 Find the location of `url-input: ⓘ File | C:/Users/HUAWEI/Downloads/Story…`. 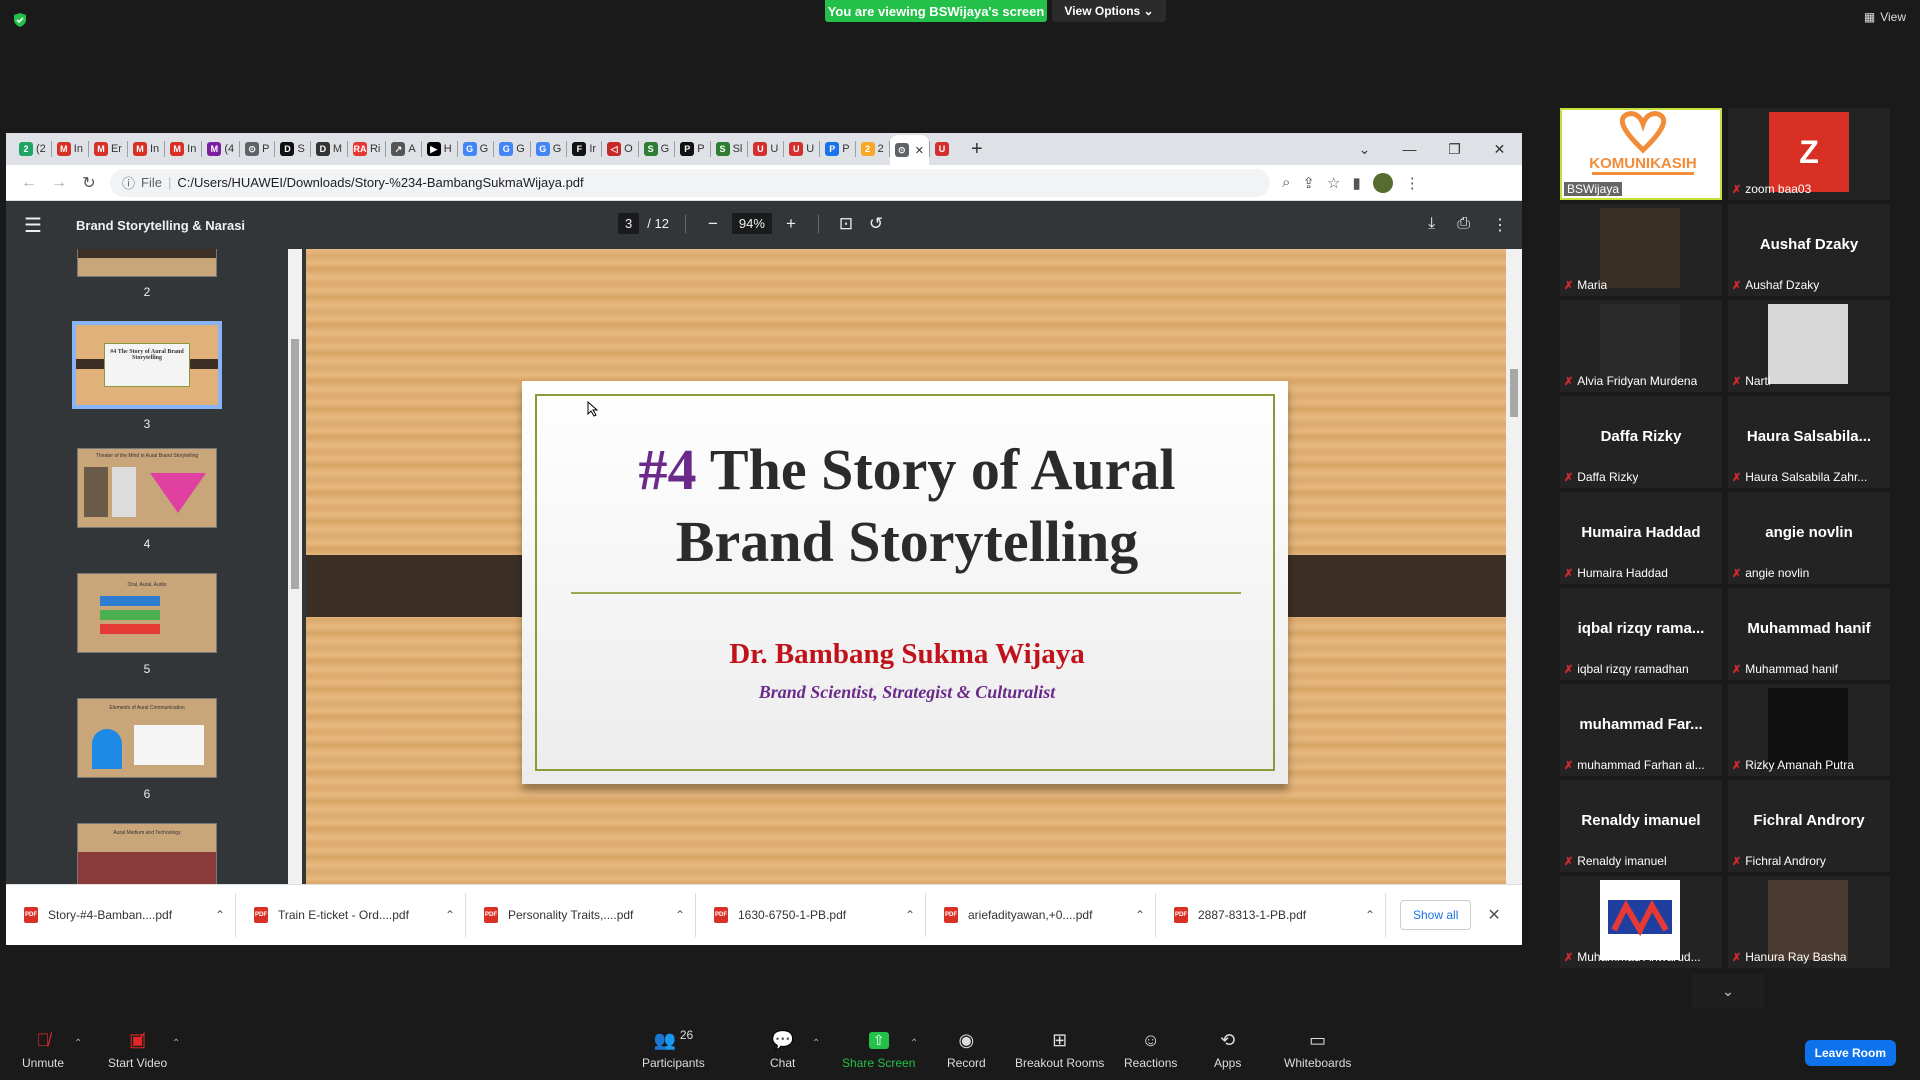

url-input: ⓘ File | C:/Users/HUAWEI/Downloads/Story… is located at coordinates (690, 182).